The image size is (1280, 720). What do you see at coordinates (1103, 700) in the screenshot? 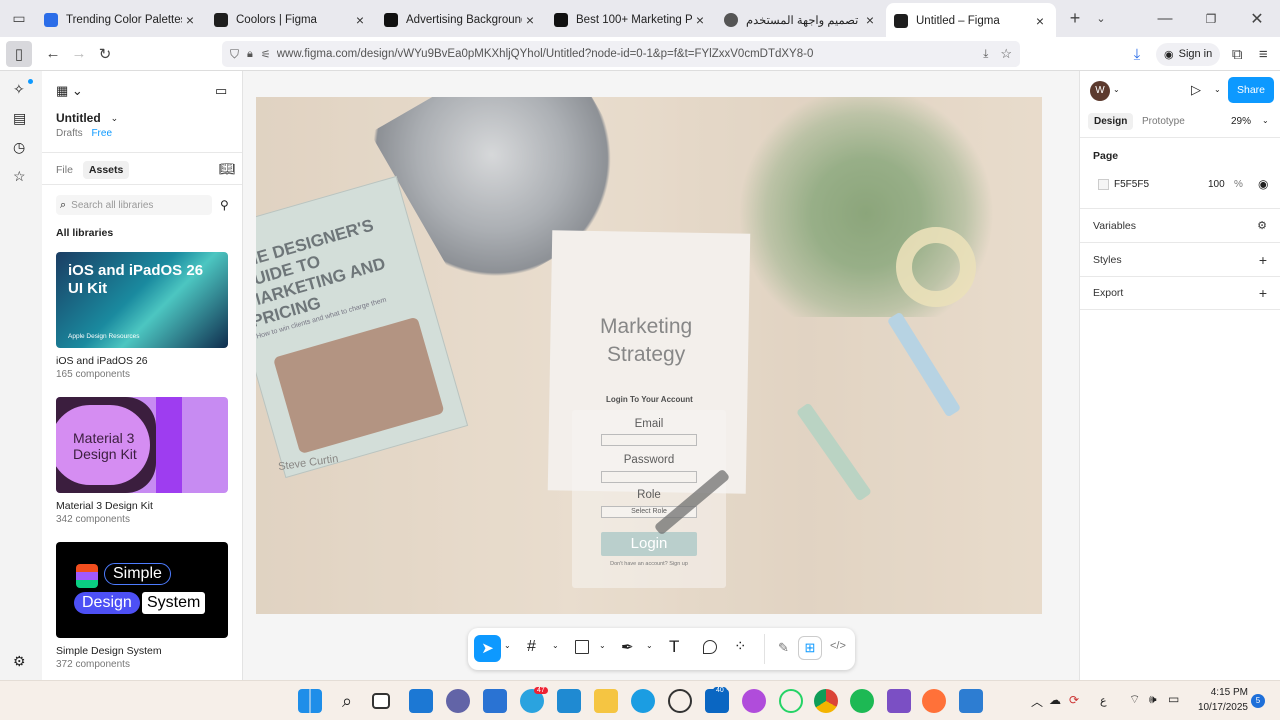
I see `language-indicator: ع` at bounding box center [1103, 700].